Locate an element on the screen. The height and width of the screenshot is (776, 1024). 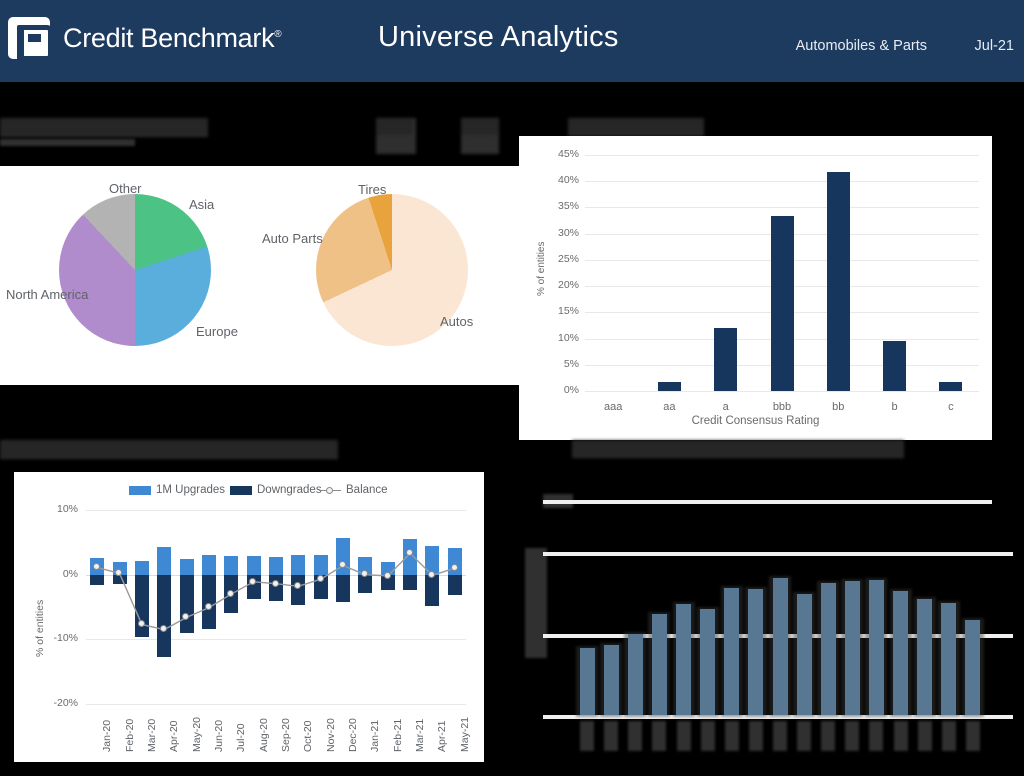
legend-label-balance: Balance is located at coordinates (367, 490).